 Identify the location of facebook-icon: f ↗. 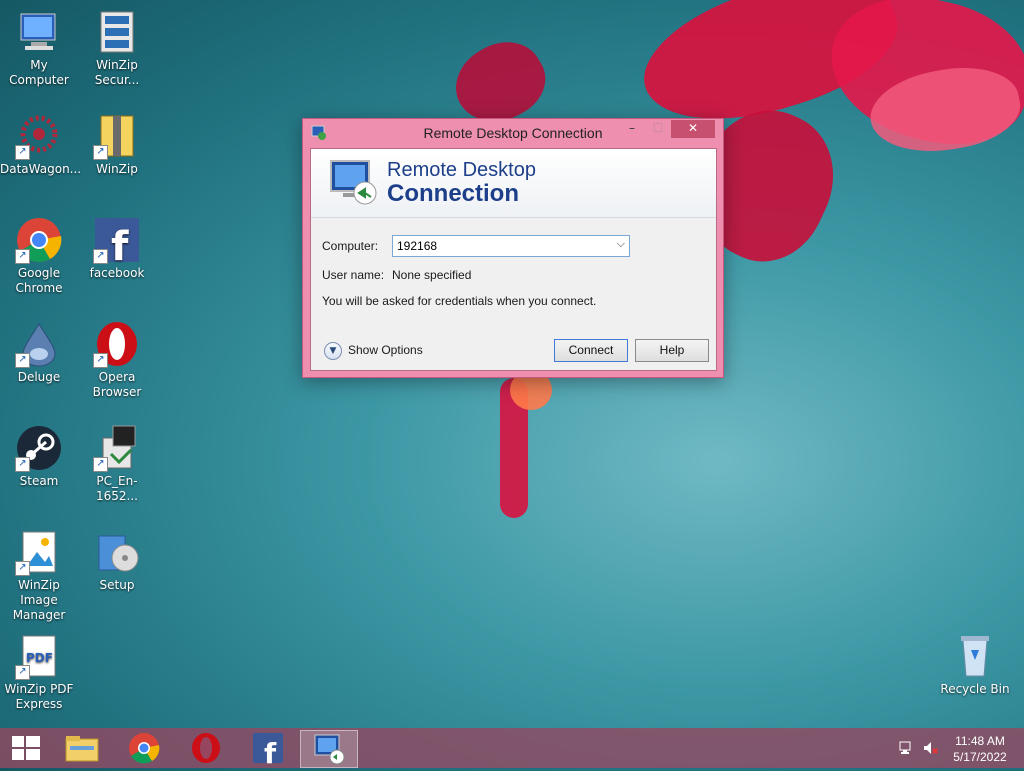
(117, 243).